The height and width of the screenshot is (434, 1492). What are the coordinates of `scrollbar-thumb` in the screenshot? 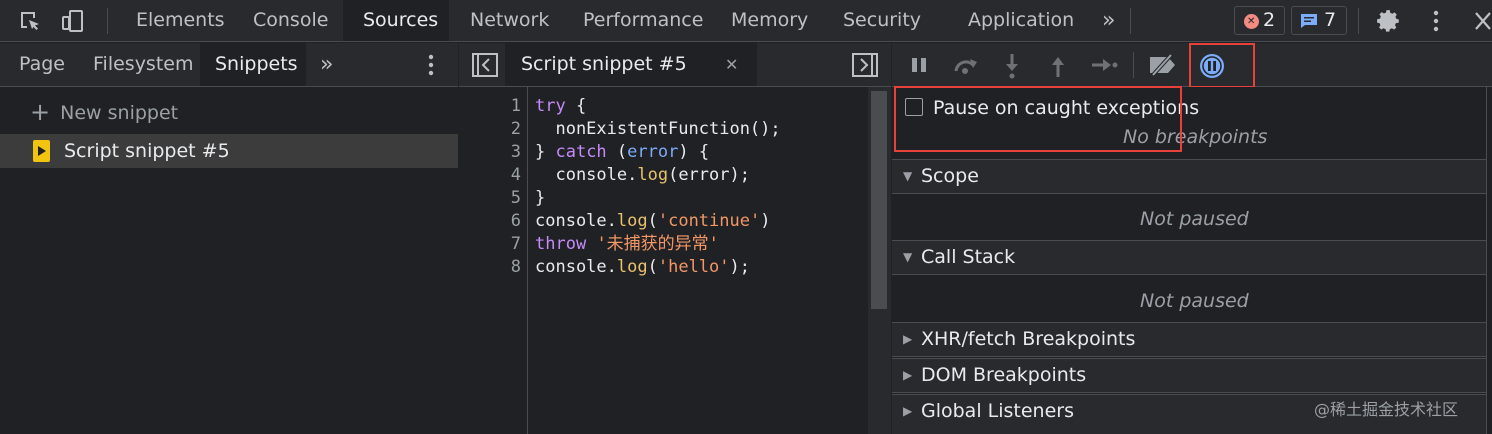 It's located at (879, 200).